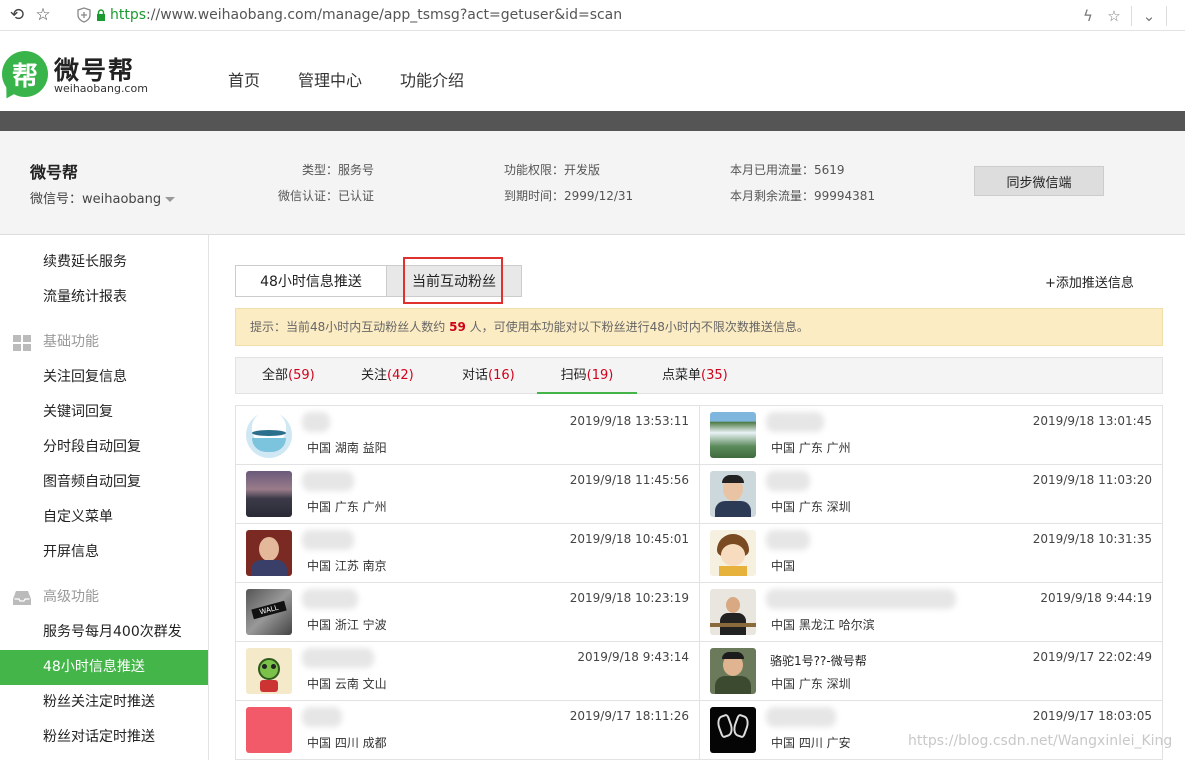  What do you see at coordinates (347, 625) in the screenshot?
I see `fan-location: 中国 浙江 宁波` at bounding box center [347, 625].